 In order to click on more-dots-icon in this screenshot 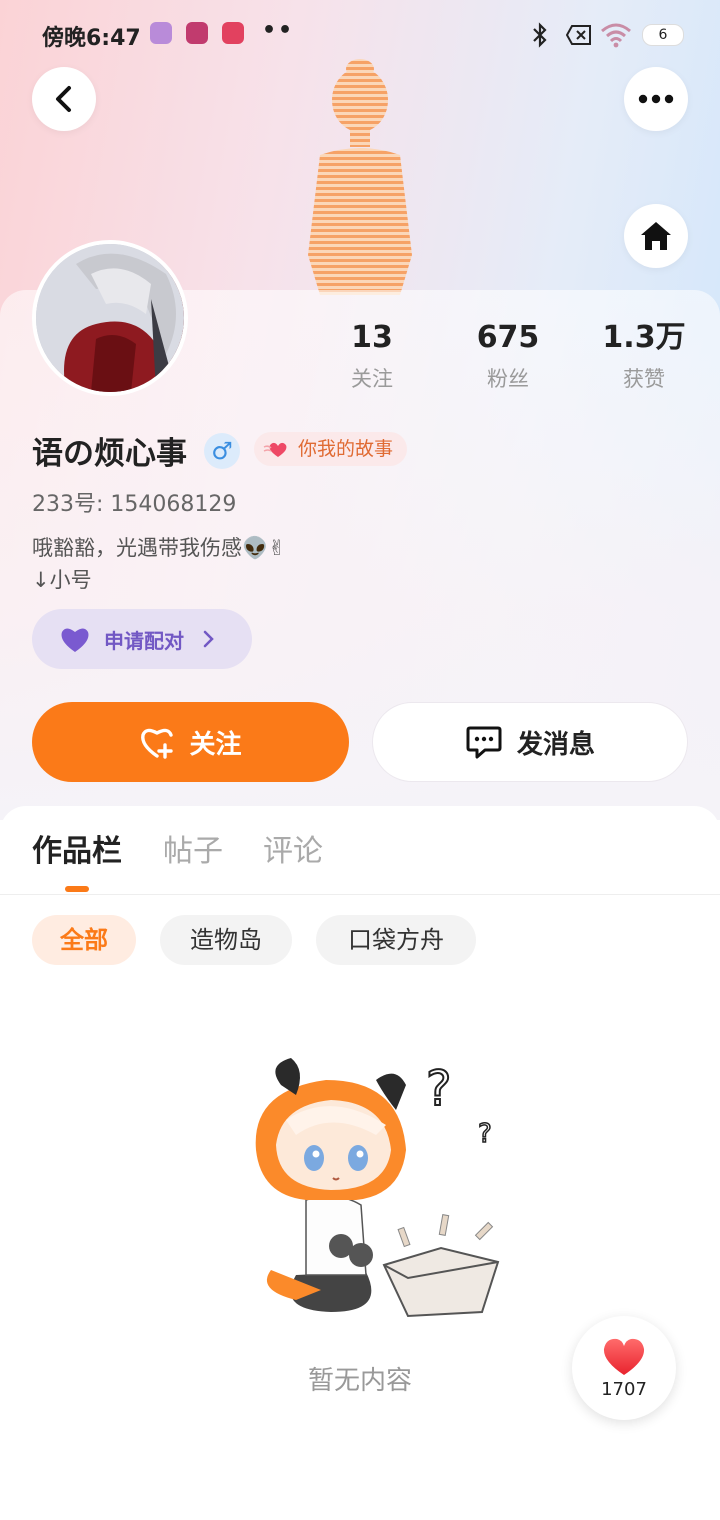, I will do `click(656, 99)`.